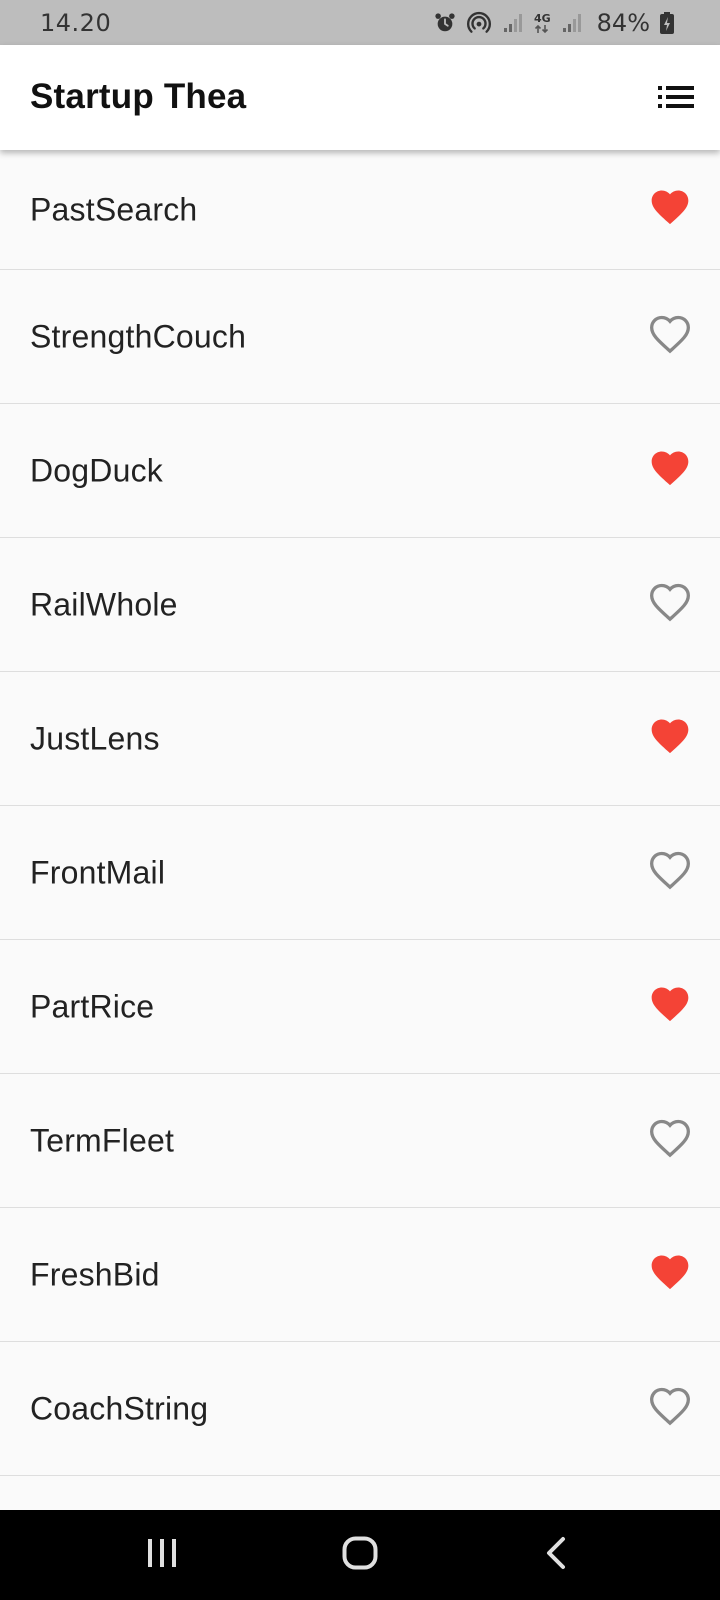 The image size is (720, 1600). I want to click on recent-apps-icon, so click(162, 1555).